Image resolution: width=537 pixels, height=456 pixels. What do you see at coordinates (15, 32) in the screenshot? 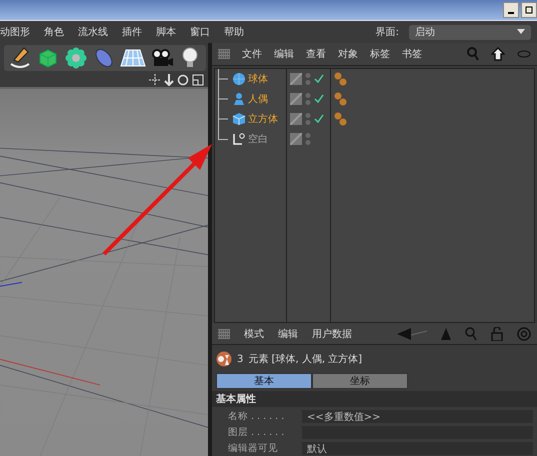
I see `menu-item: 动图形` at bounding box center [15, 32].